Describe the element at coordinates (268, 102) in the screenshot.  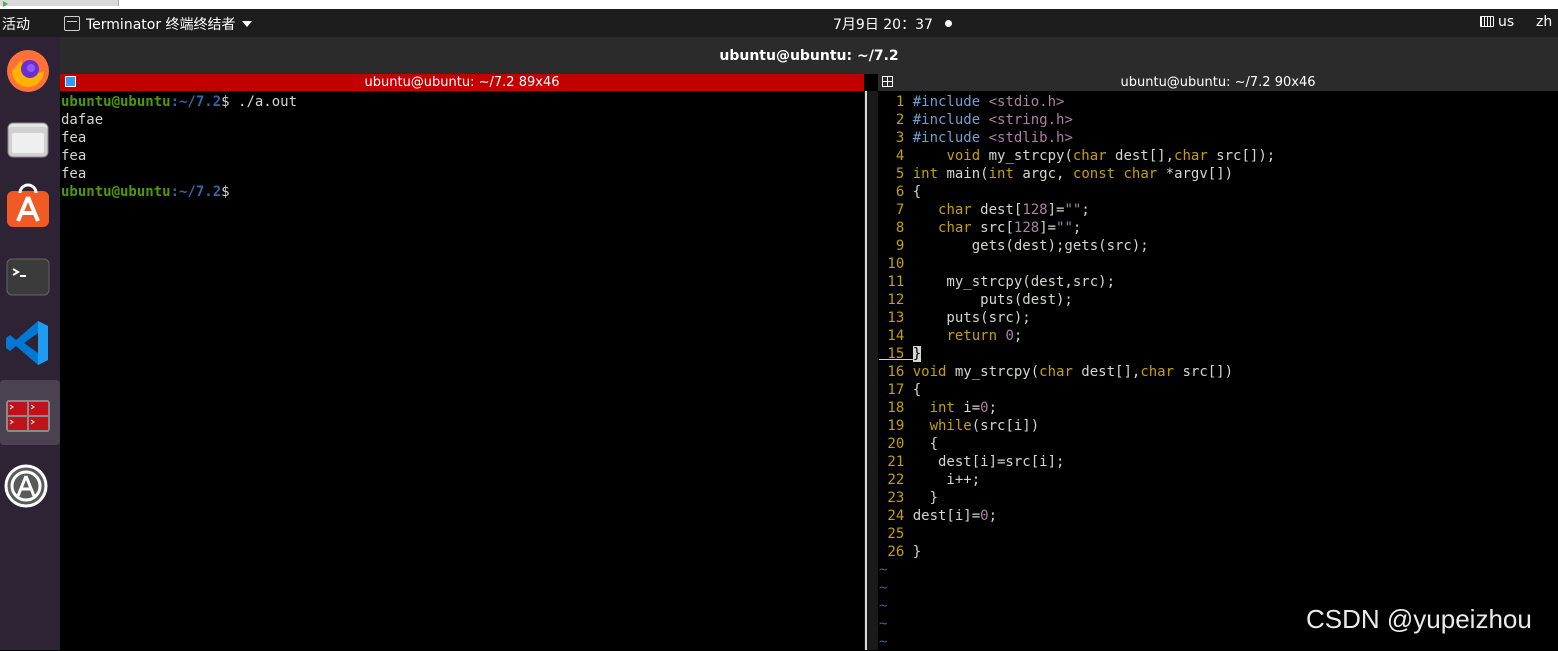
I see `command: ./a.out` at that location.